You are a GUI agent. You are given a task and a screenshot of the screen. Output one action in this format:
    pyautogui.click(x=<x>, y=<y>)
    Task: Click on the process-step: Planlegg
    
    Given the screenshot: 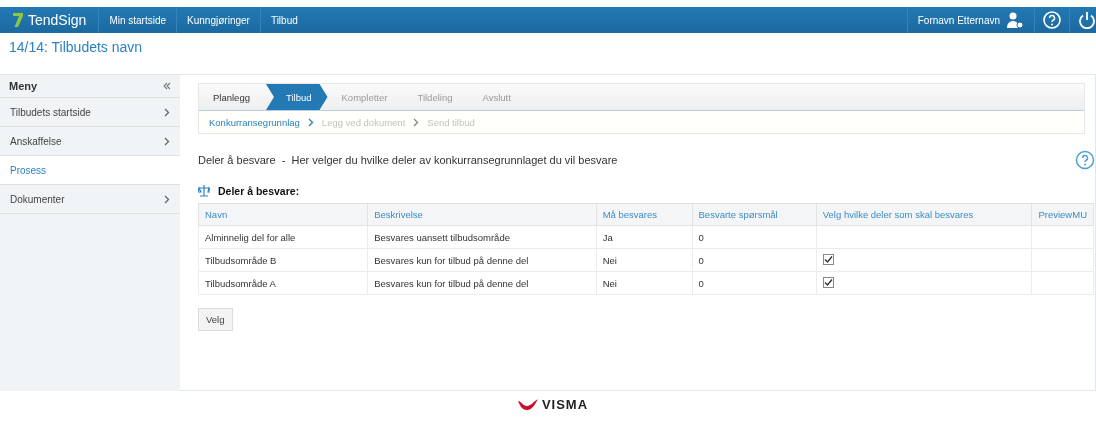 What is the action you would take?
    pyautogui.click(x=232, y=97)
    